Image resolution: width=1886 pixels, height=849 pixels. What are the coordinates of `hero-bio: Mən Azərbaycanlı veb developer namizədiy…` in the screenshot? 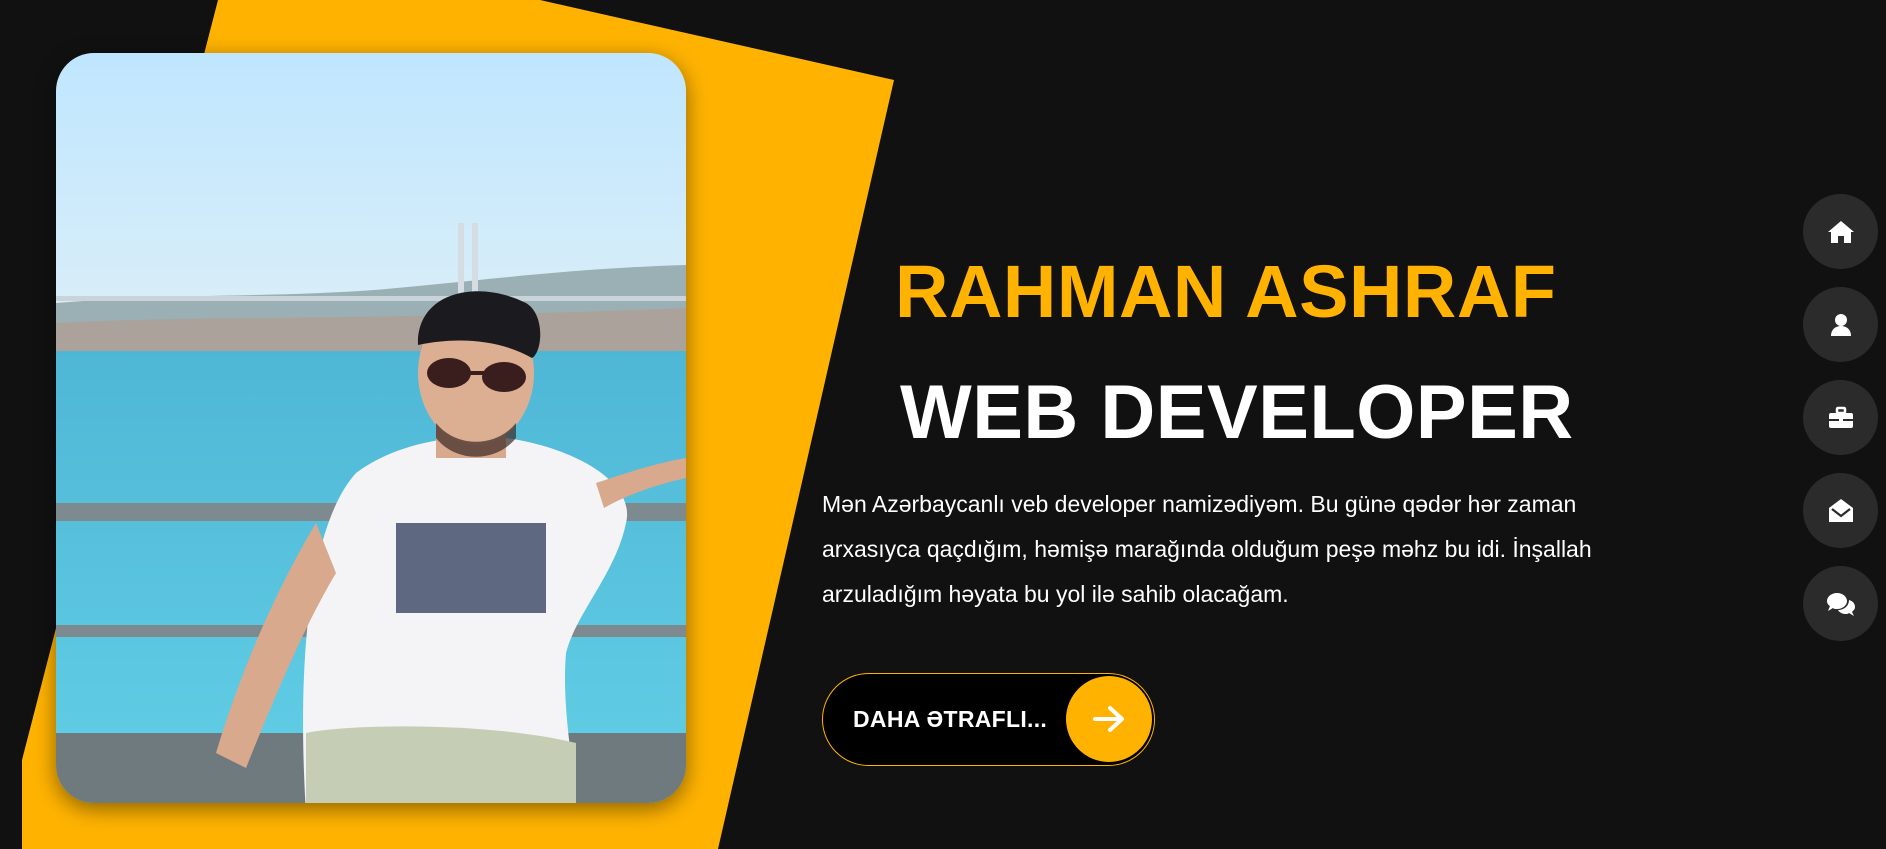 It's located at (1207, 549).